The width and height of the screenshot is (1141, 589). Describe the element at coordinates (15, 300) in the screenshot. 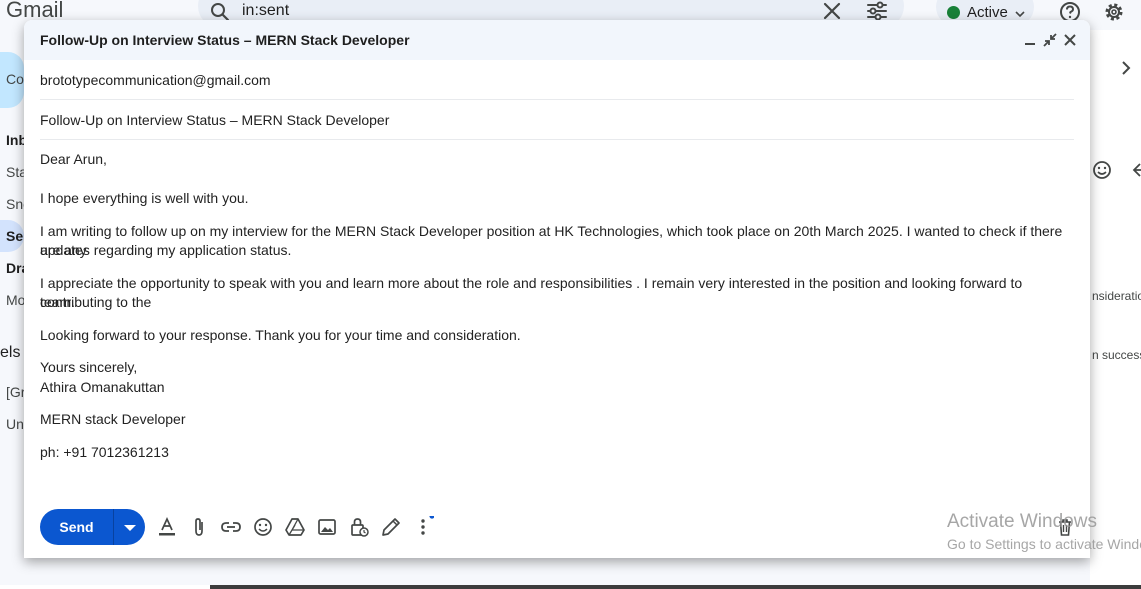

I see `sidebar-item-more: Mo` at that location.